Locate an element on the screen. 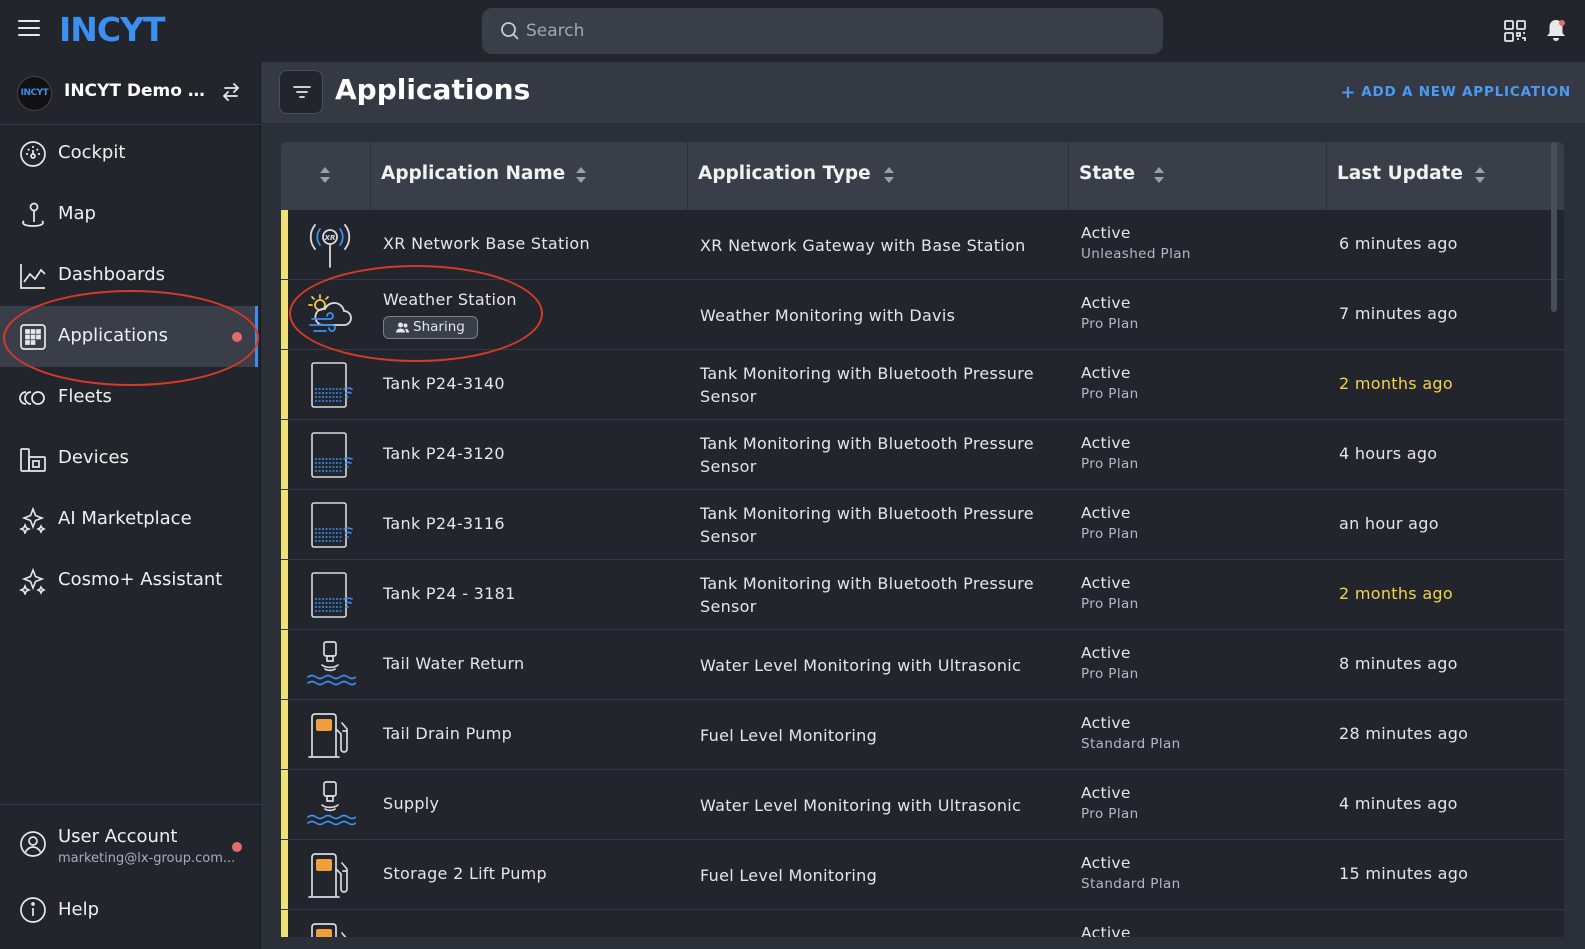 The width and height of the screenshot is (1585, 949). menu-icon is located at coordinates (29, 29).